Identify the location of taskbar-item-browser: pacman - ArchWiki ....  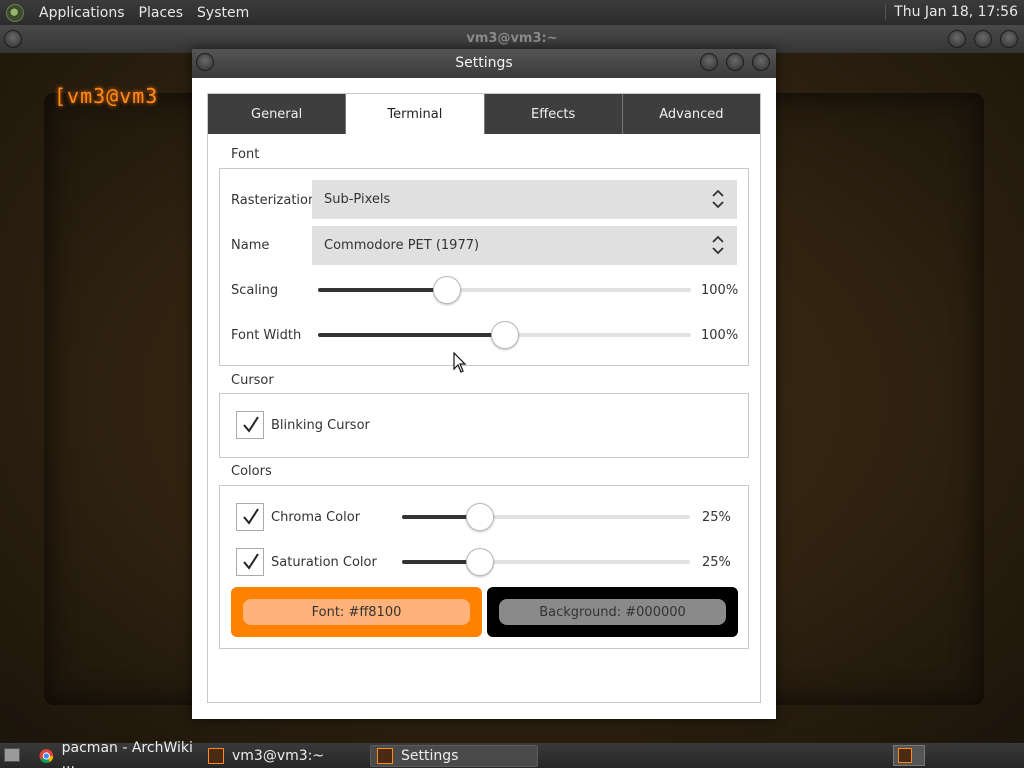
(115, 754).